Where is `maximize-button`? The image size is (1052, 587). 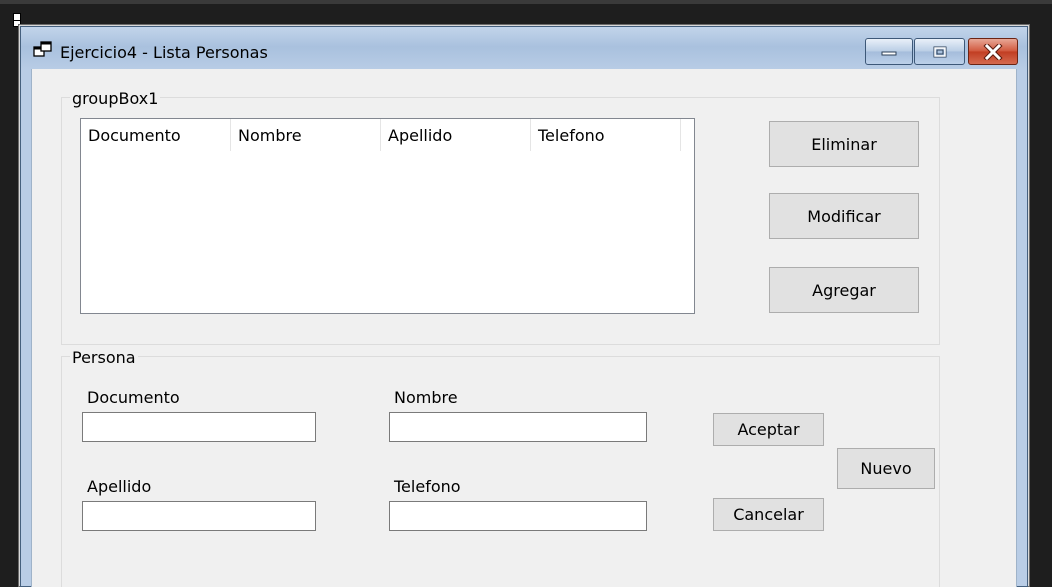
maximize-button is located at coordinates (939, 51).